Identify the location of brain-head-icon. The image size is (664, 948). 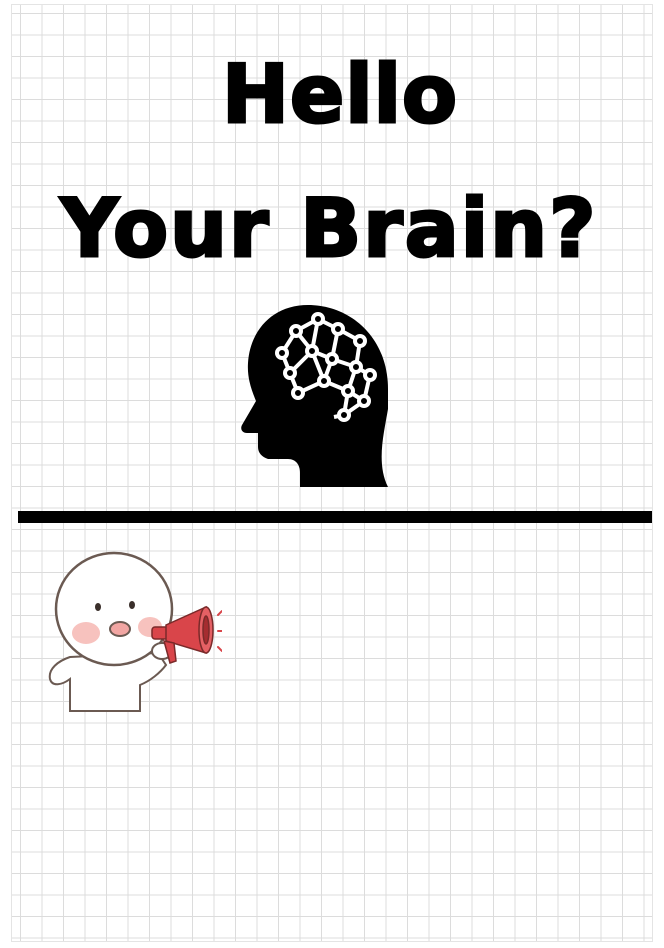
(314, 396).